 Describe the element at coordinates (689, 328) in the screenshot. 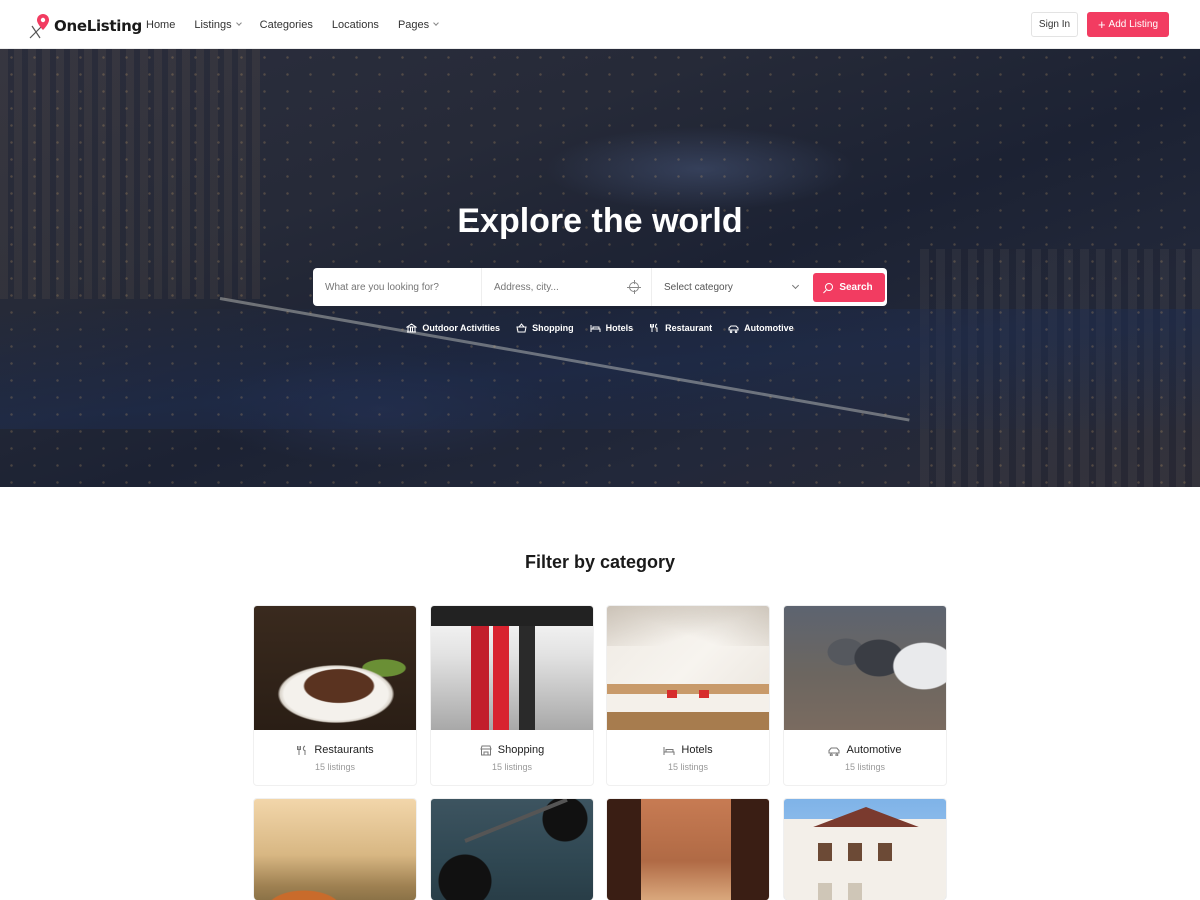

I see `quick-category-label: Restaurant` at that location.